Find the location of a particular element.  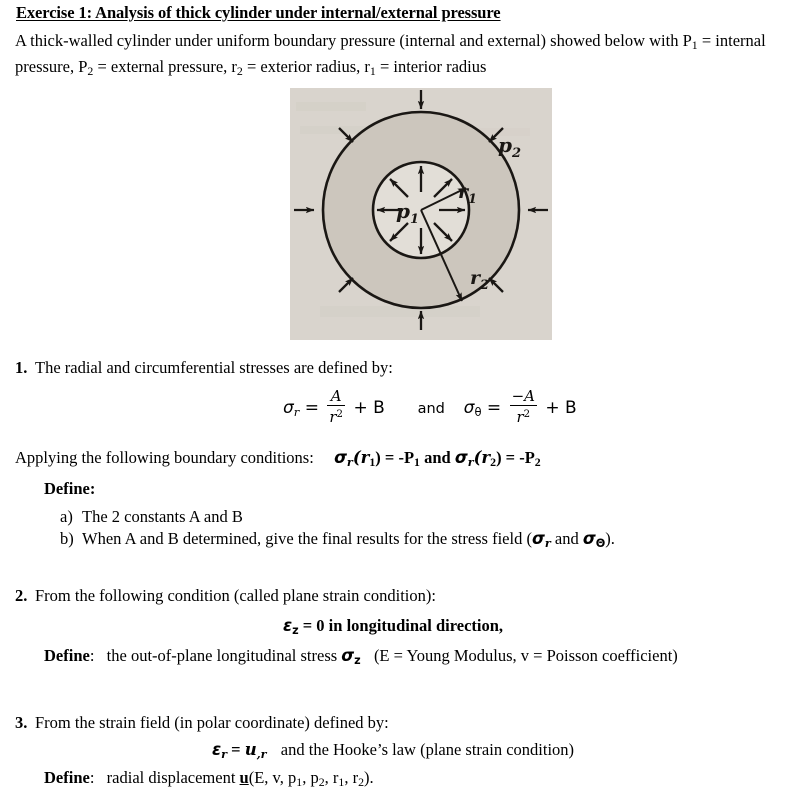

sigma-r-subscript: r is located at coordinates (296, 411).